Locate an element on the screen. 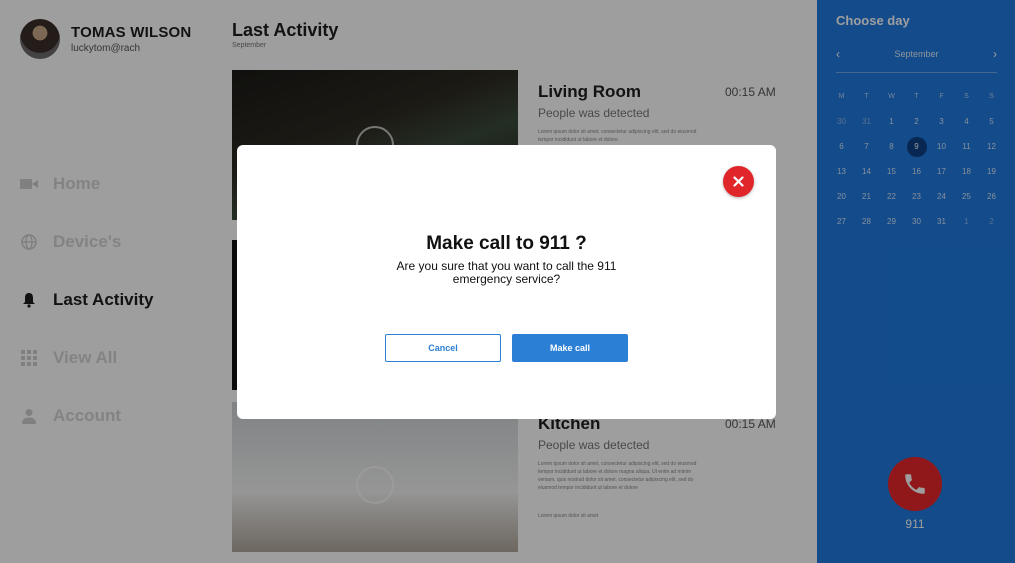  close-button is located at coordinates (738, 181).